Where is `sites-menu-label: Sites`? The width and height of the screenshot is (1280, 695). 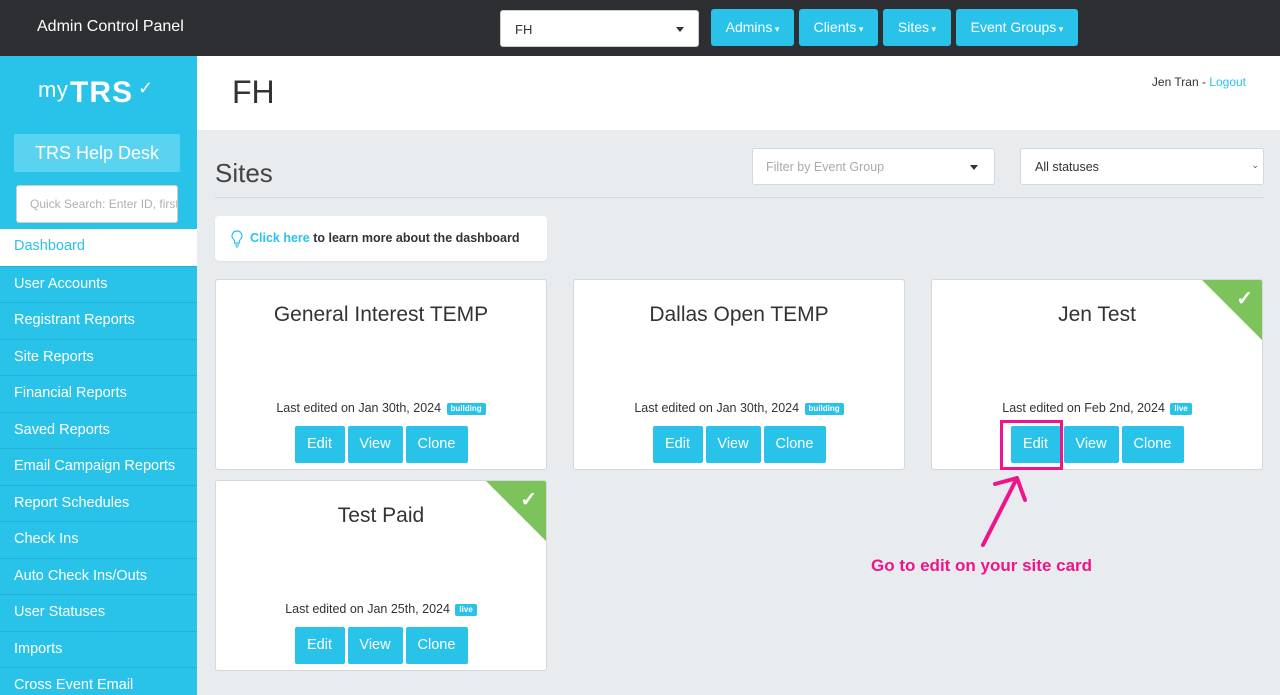 sites-menu-label: Sites is located at coordinates (917, 27).